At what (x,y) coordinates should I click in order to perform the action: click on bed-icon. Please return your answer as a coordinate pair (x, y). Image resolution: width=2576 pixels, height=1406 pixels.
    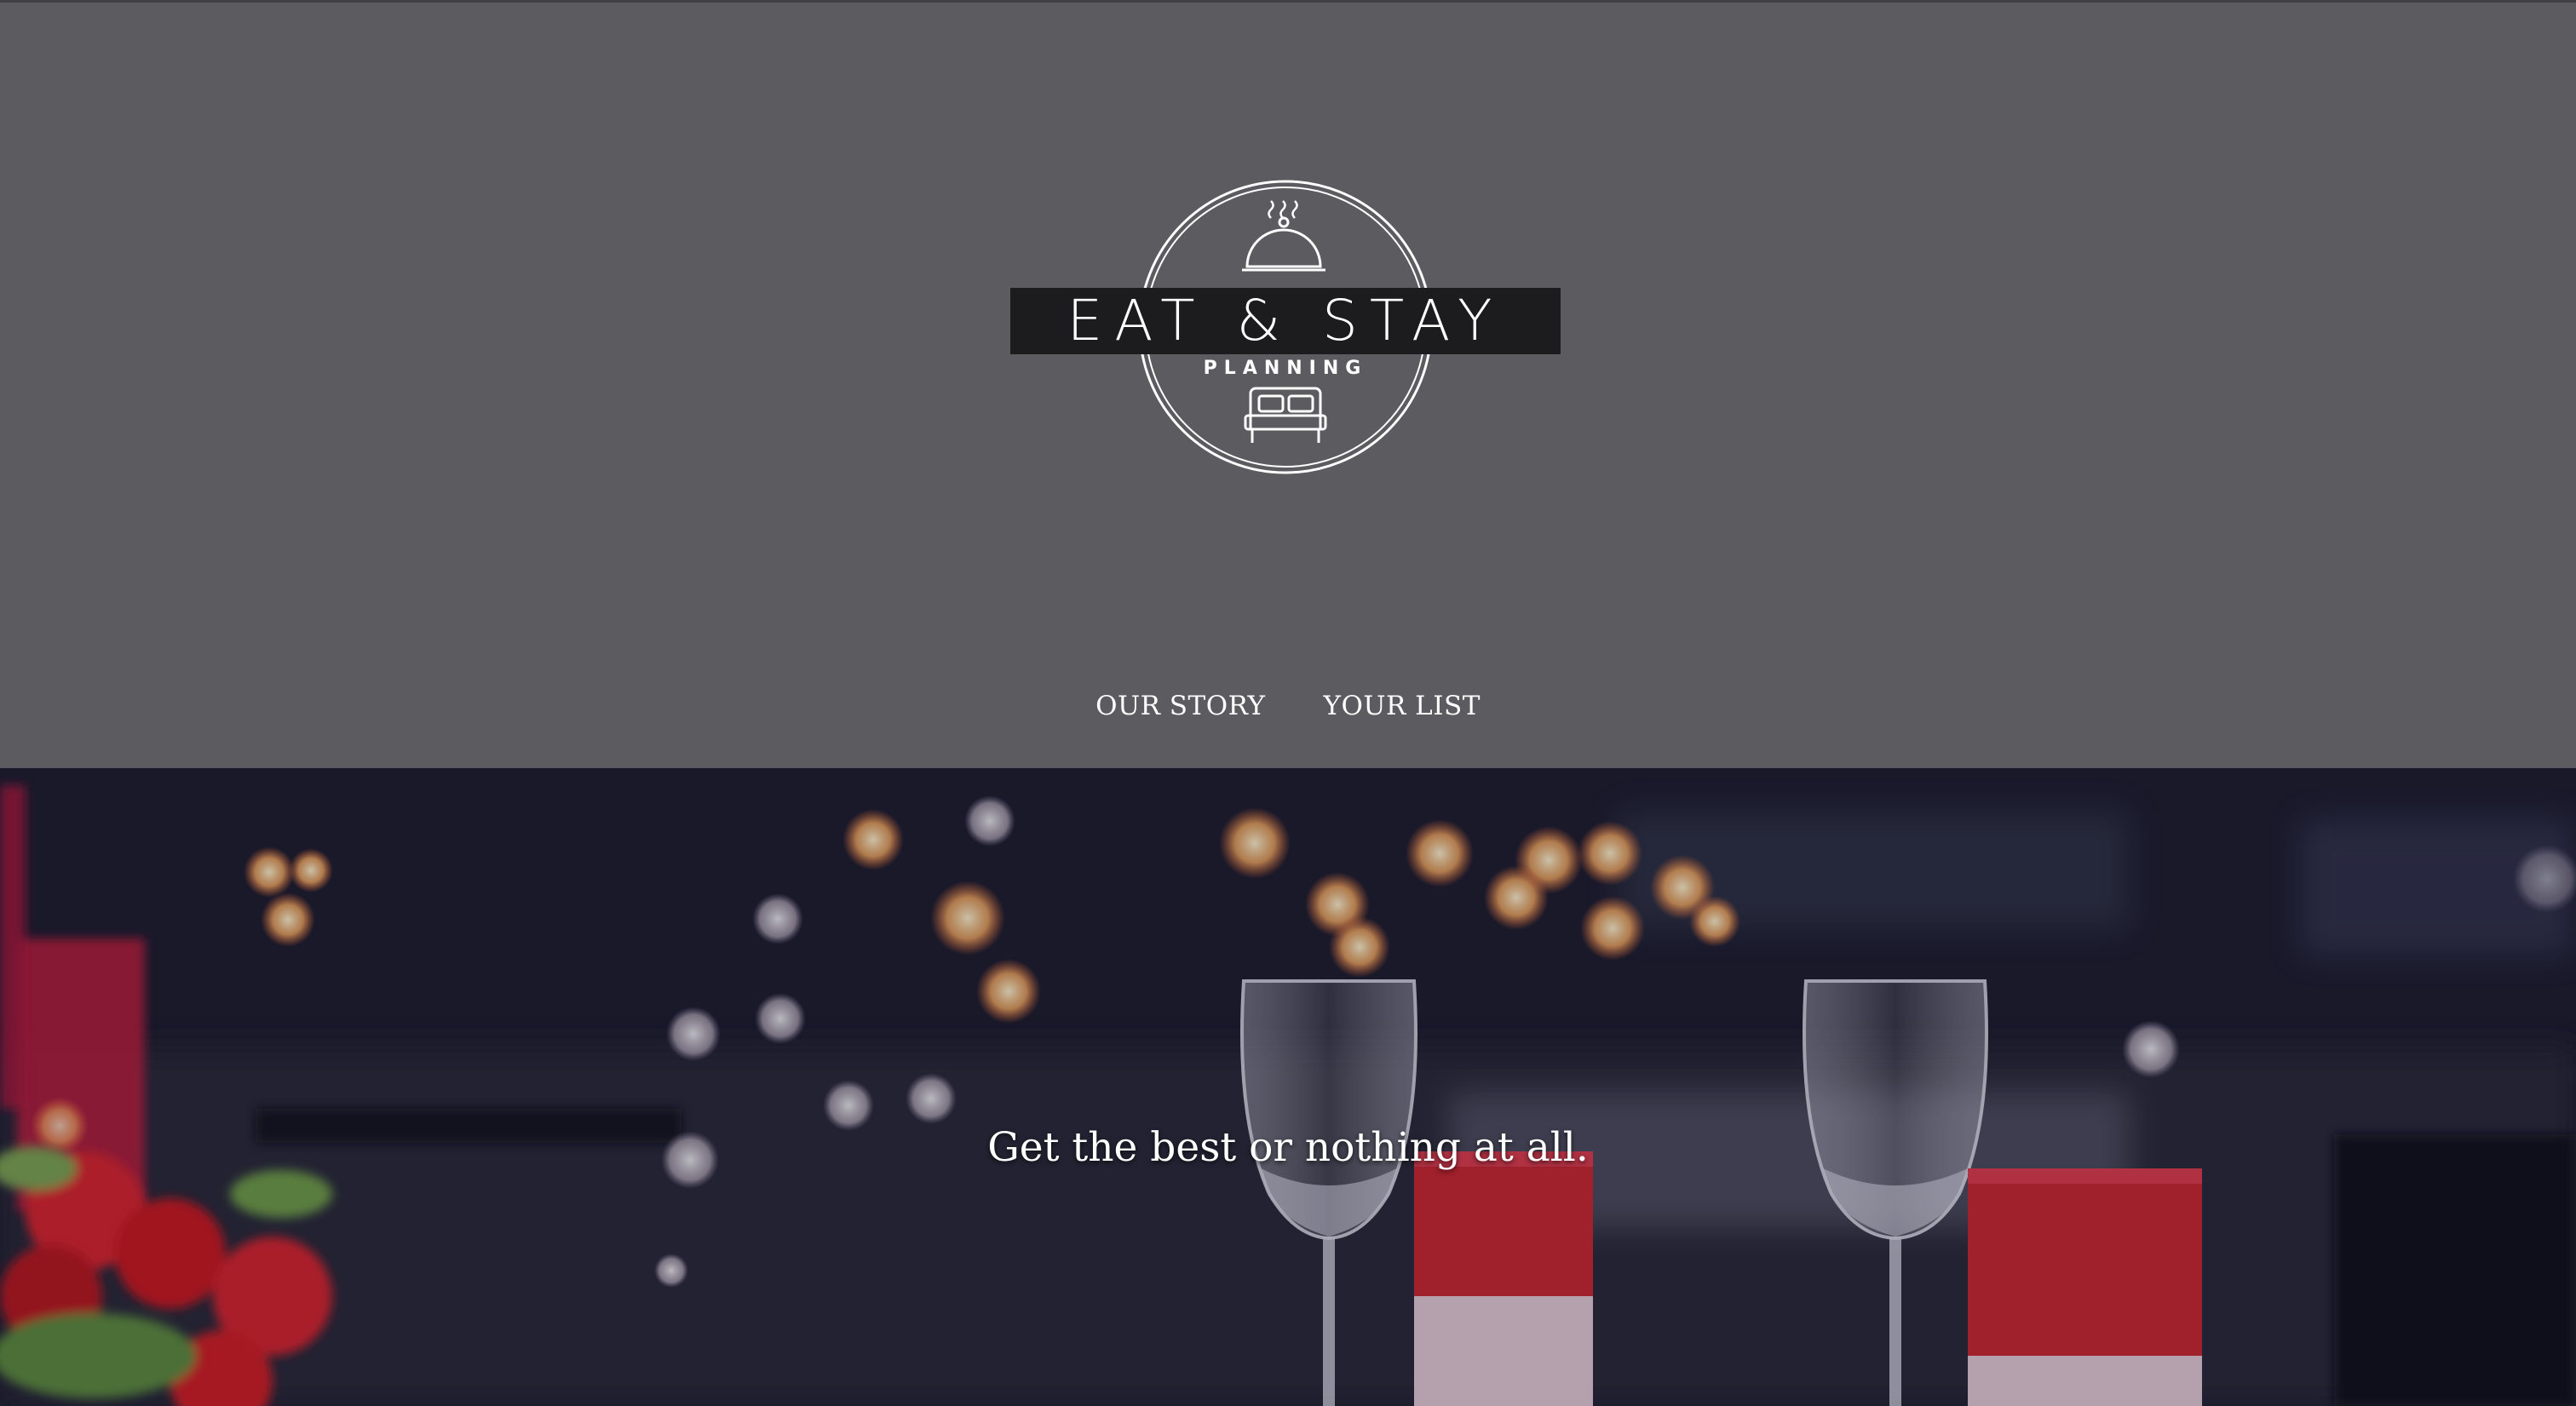
    Looking at the image, I should click on (1286, 415).